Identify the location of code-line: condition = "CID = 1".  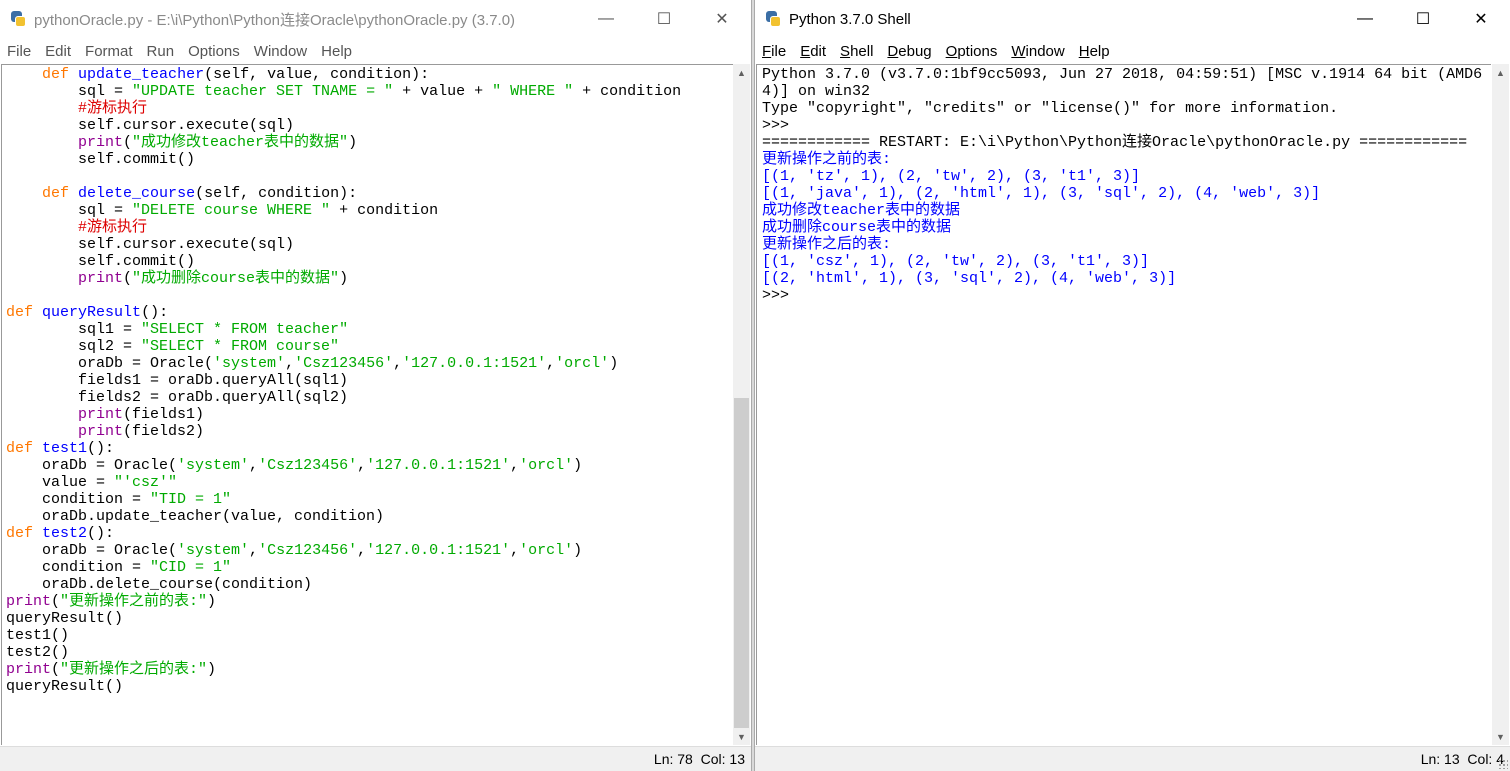
(119, 567).